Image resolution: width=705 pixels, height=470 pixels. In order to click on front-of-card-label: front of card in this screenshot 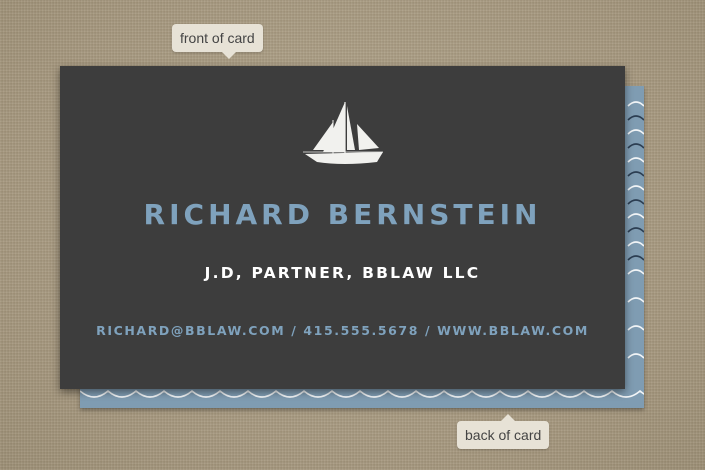, I will do `click(217, 41)`.